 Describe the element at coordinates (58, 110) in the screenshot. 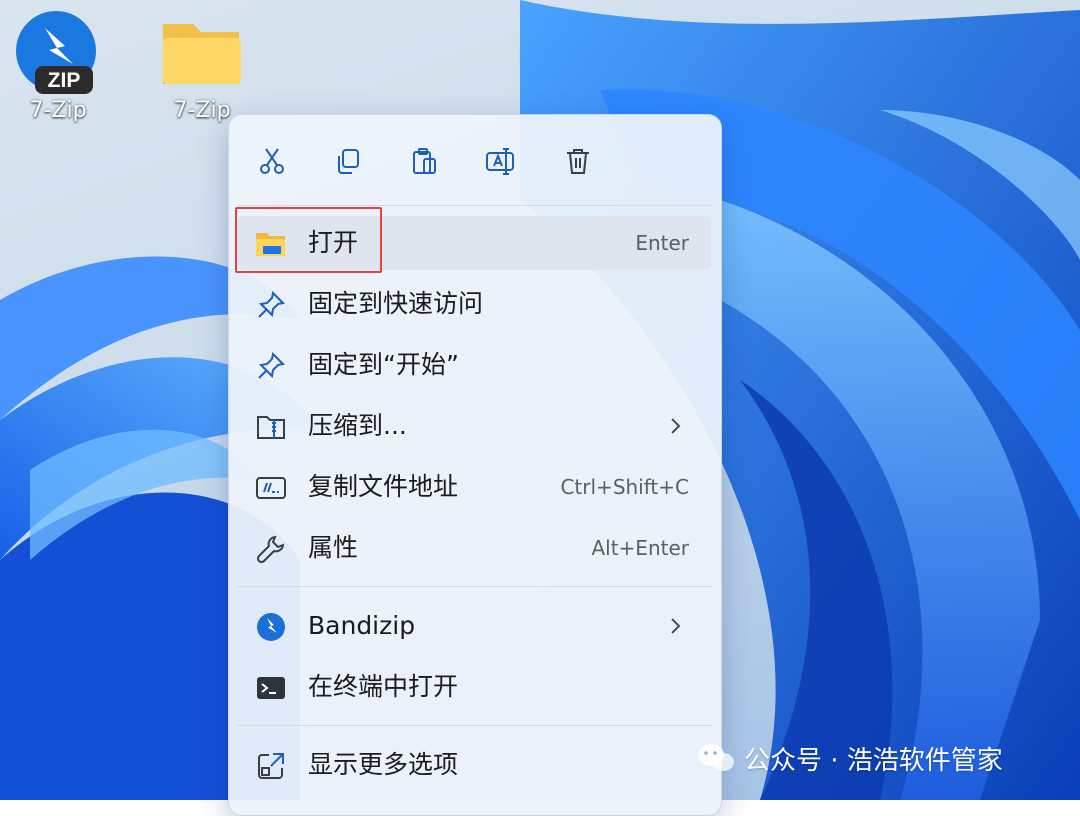

I see `desktop-icon-label: 7-Zip` at that location.